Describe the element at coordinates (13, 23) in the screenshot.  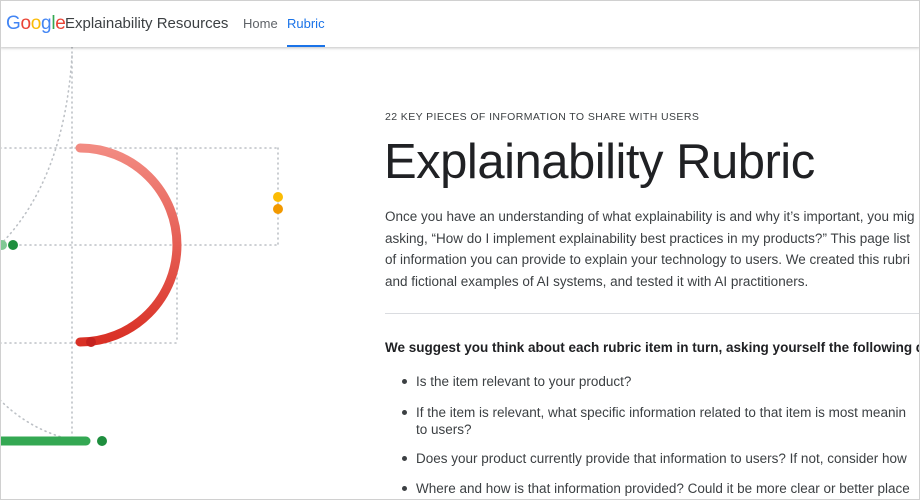
I see `logo-letter: G` at that location.